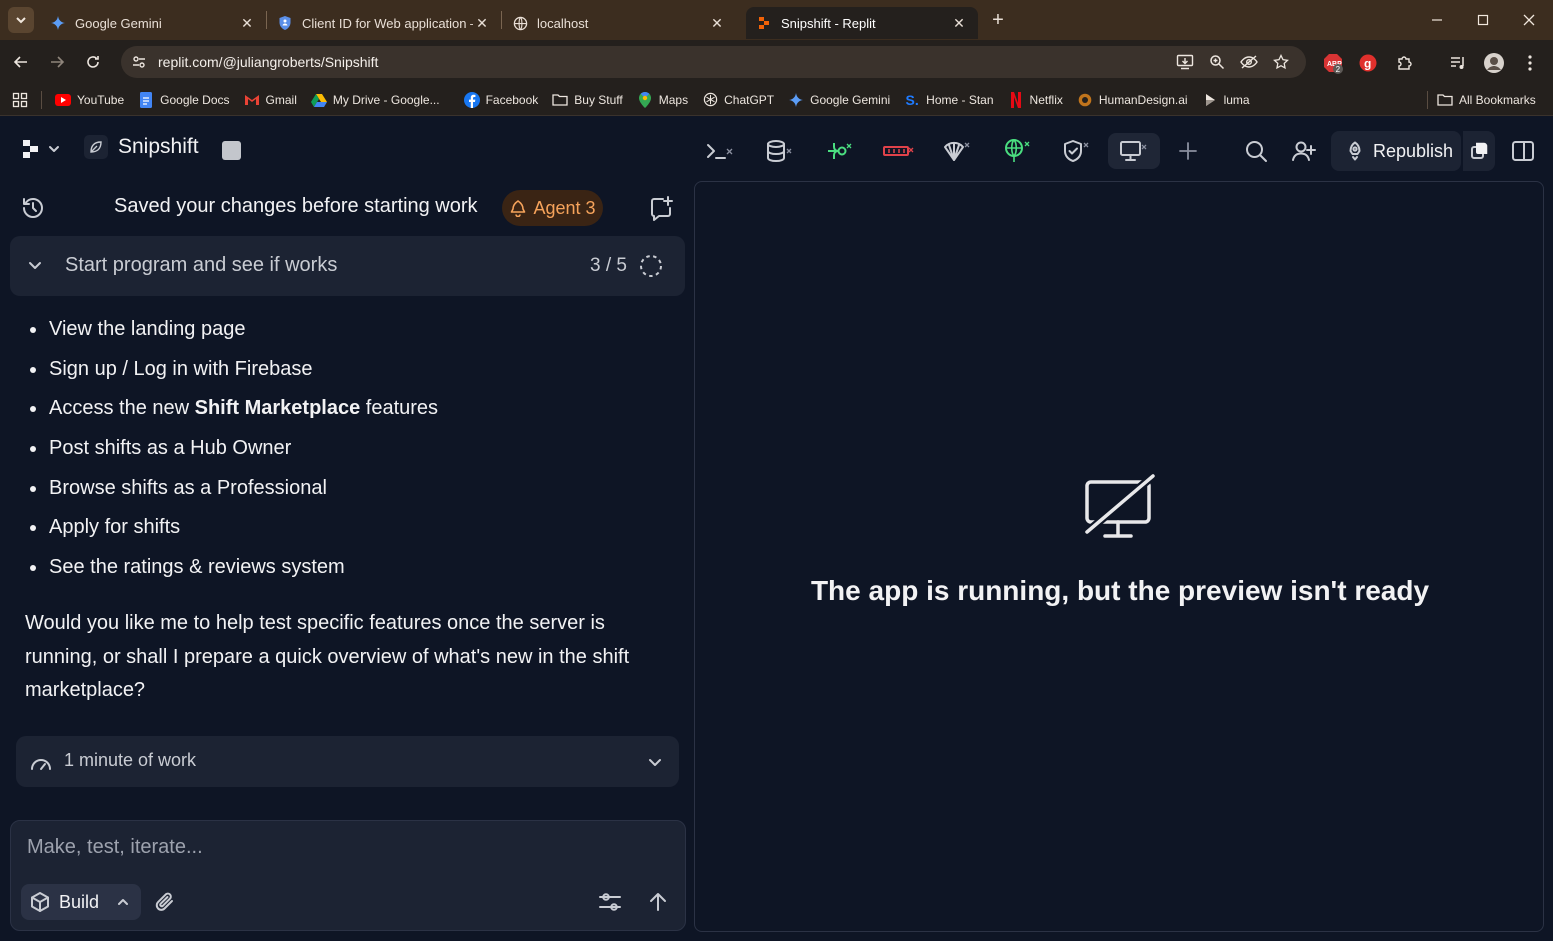 This screenshot has height=941, width=1553. I want to click on deployments-tool-button, so click(1017, 151).